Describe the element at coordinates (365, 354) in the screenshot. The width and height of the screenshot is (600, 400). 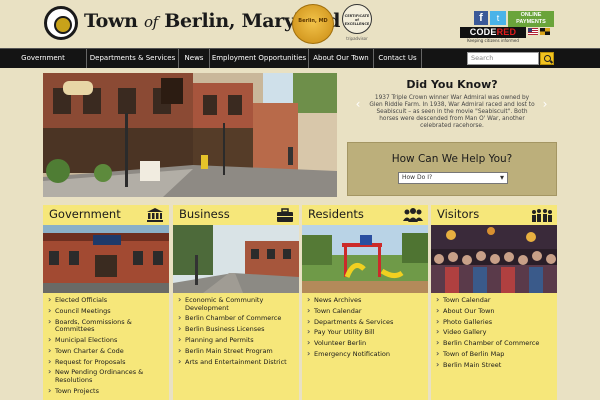
I see `list-item: Emergency Notification` at that location.